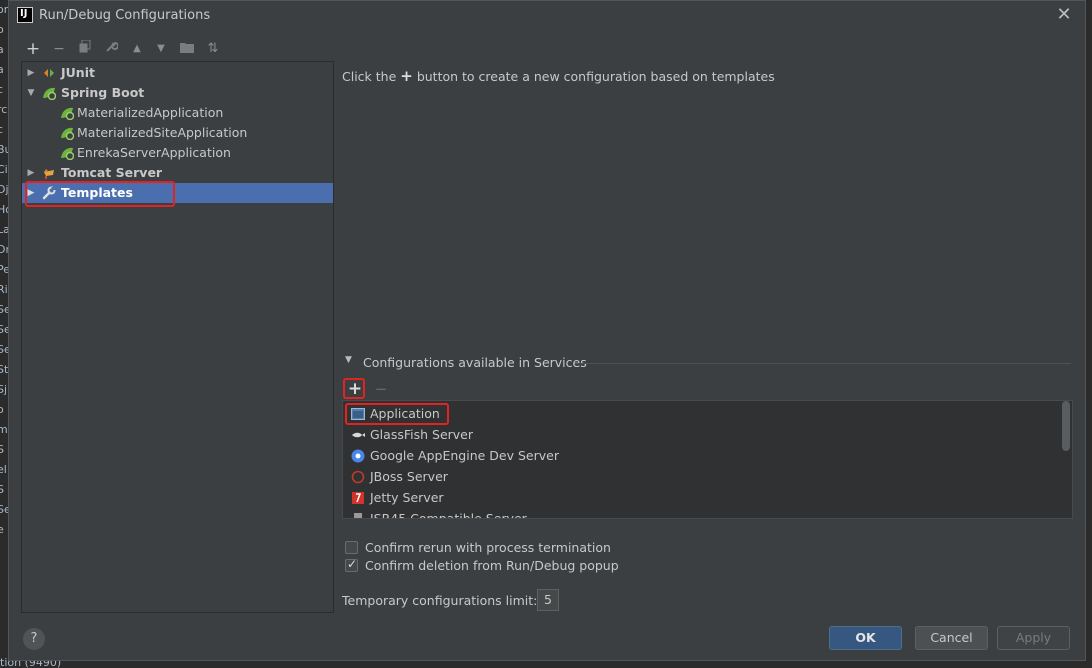 The height and width of the screenshot is (668, 1092). I want to click on section-divider, so click(823, 363).